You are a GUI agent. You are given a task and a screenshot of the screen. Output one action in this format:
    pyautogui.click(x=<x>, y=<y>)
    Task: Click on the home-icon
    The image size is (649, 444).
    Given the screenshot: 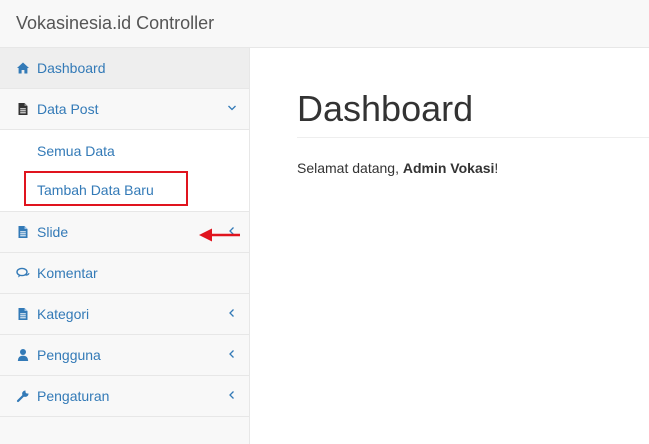 What is the action you would take?
    pyautogui.click(x=23, y=68)
    